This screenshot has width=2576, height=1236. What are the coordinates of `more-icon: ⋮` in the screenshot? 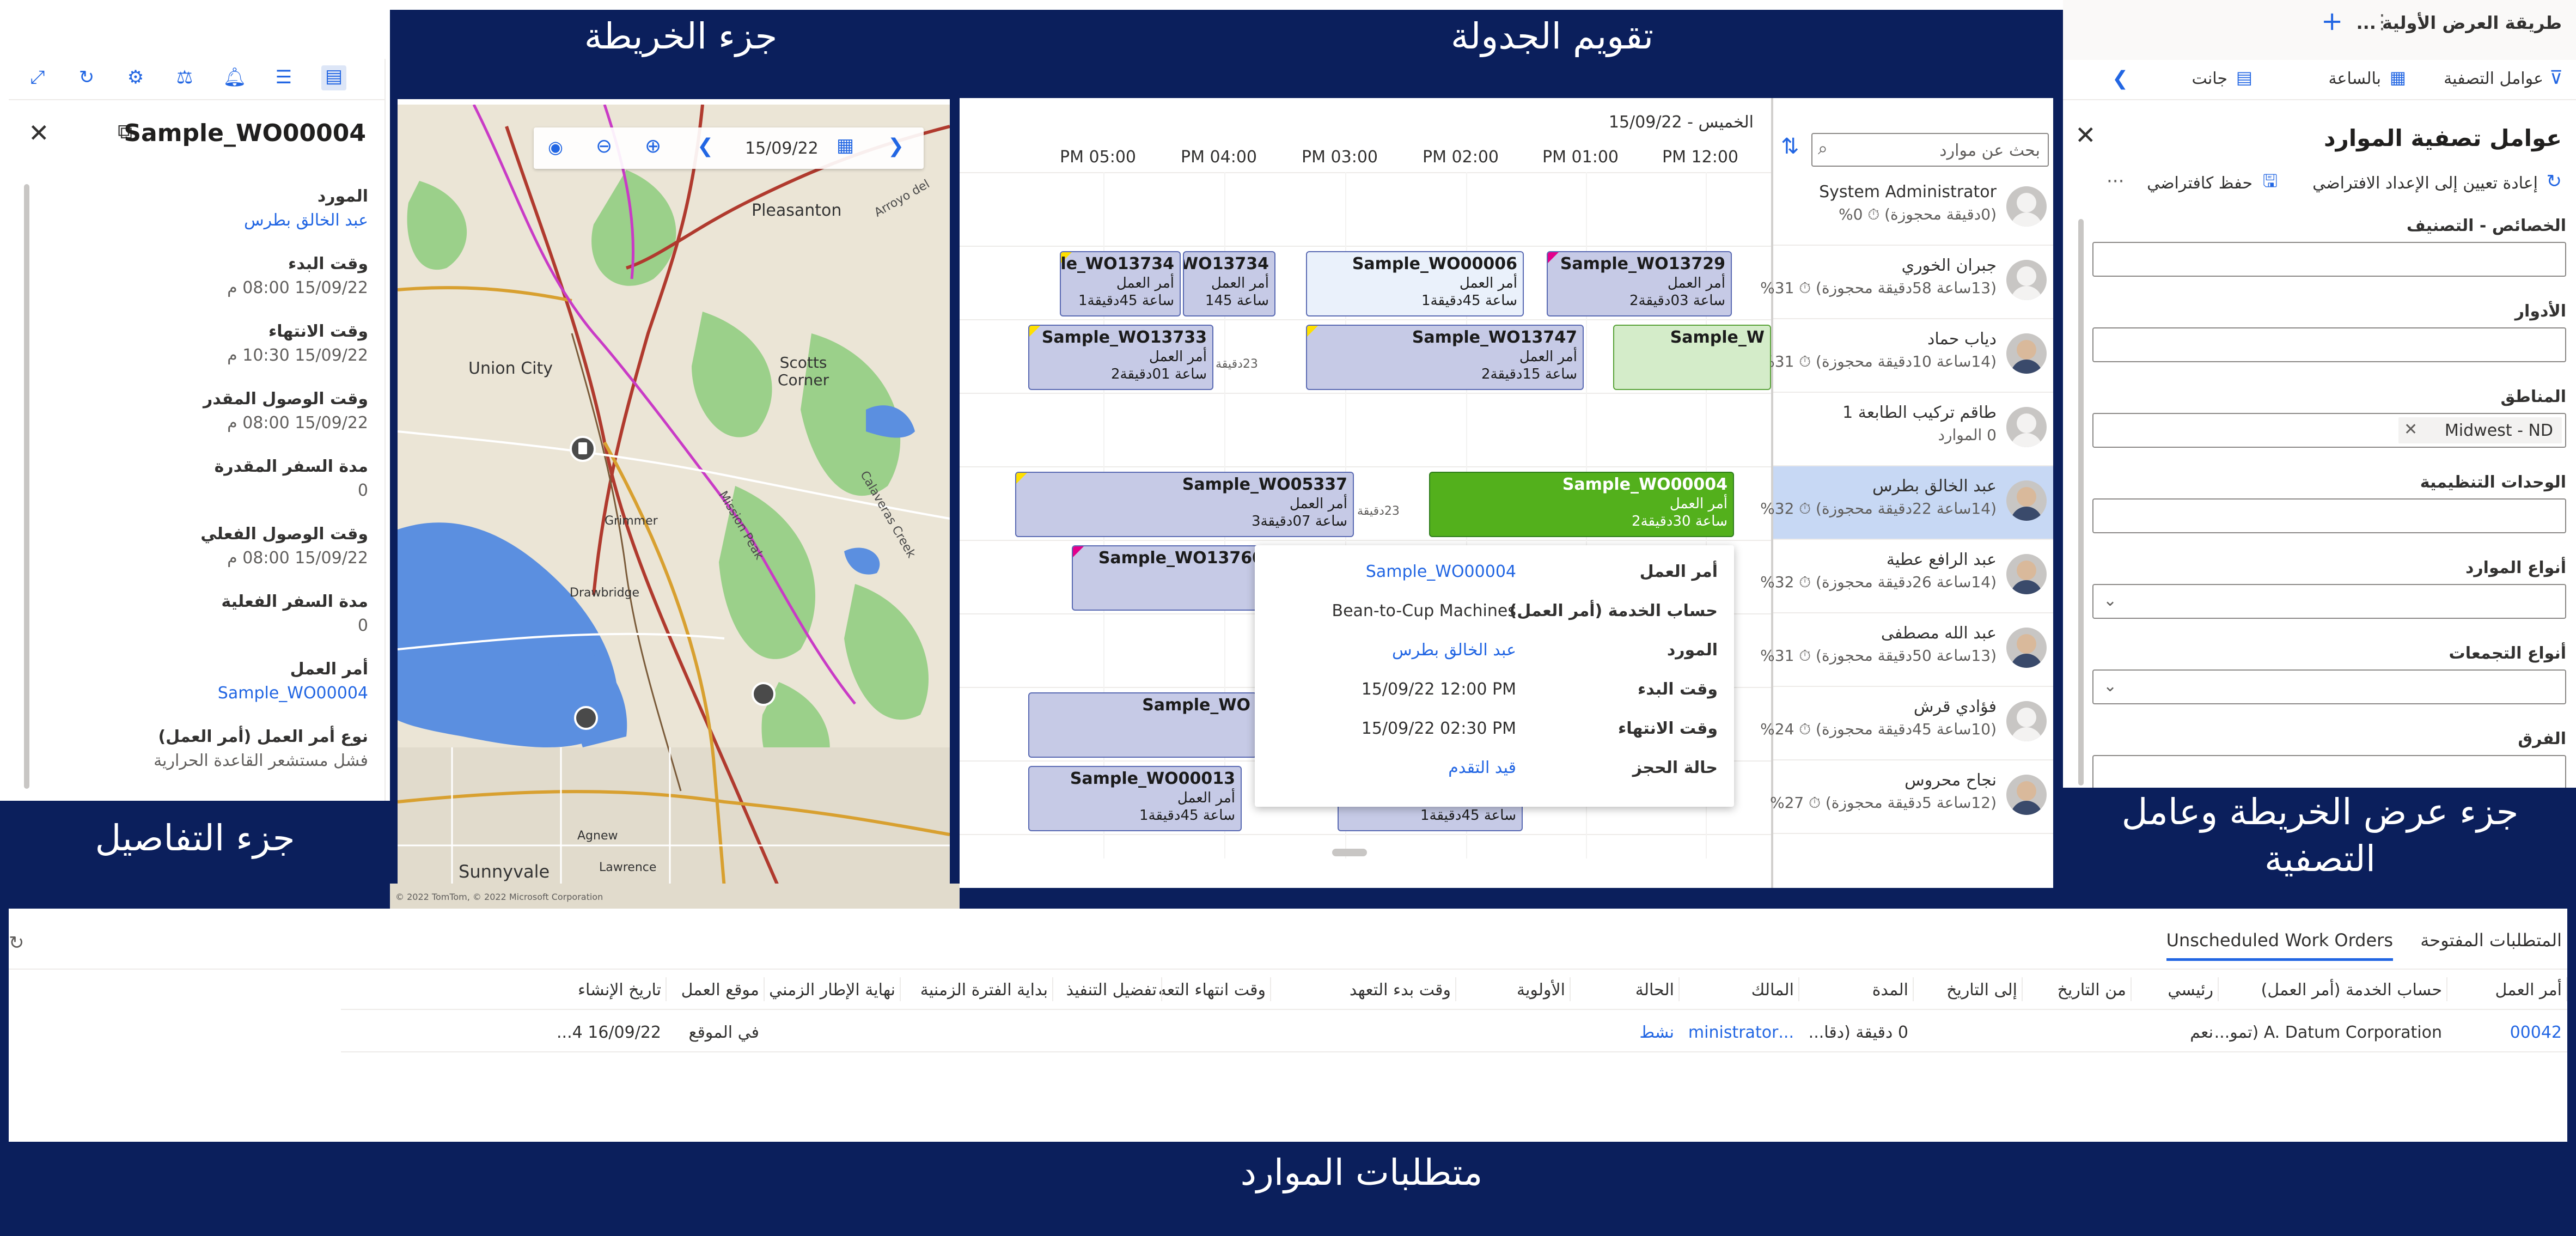 It's located at (2382, 22).